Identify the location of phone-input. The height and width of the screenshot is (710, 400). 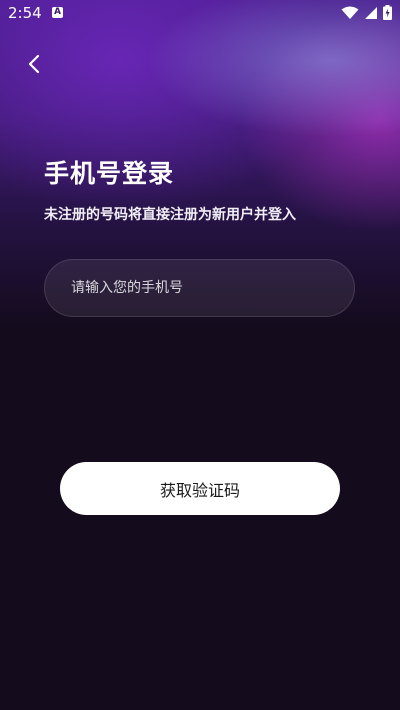
(201, 288).